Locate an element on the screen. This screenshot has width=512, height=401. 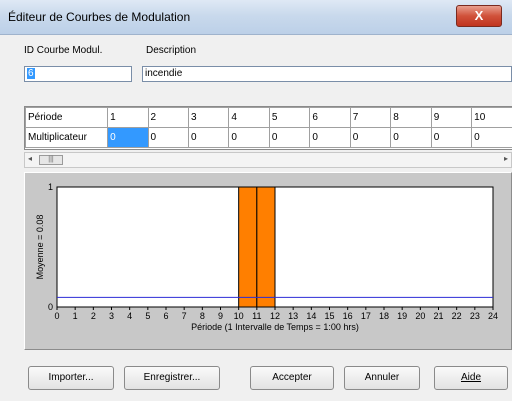
id-field: 6 is located at coordinates (78, 74).